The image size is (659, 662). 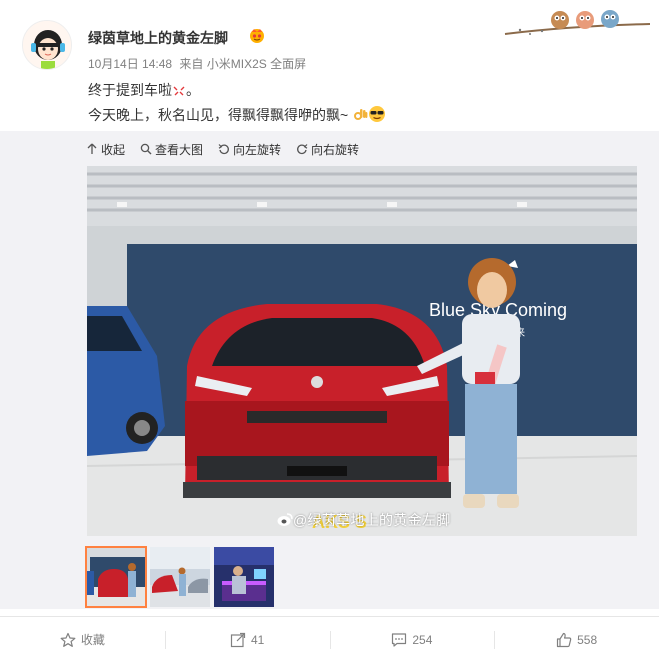 I want to click on repost-icon, so click(x=238, y=639).